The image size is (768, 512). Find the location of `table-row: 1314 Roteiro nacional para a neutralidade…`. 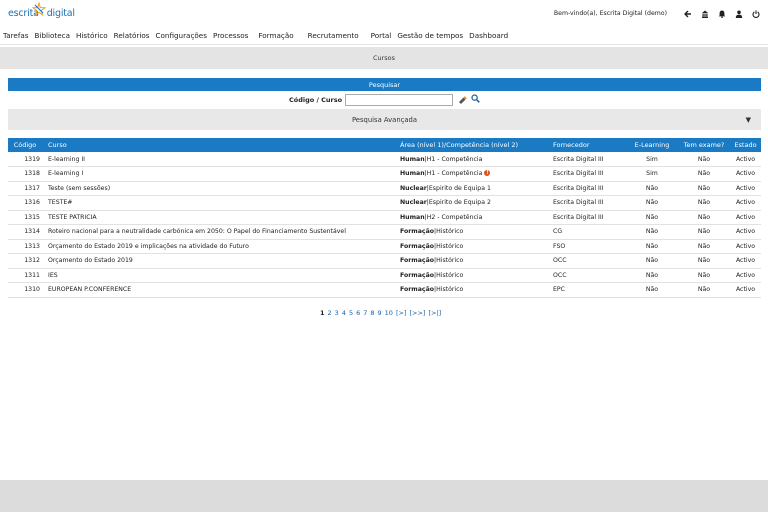

table-row: 1314 Roteiro nacional para a neutralidade… is located at coordinates (384, 232).